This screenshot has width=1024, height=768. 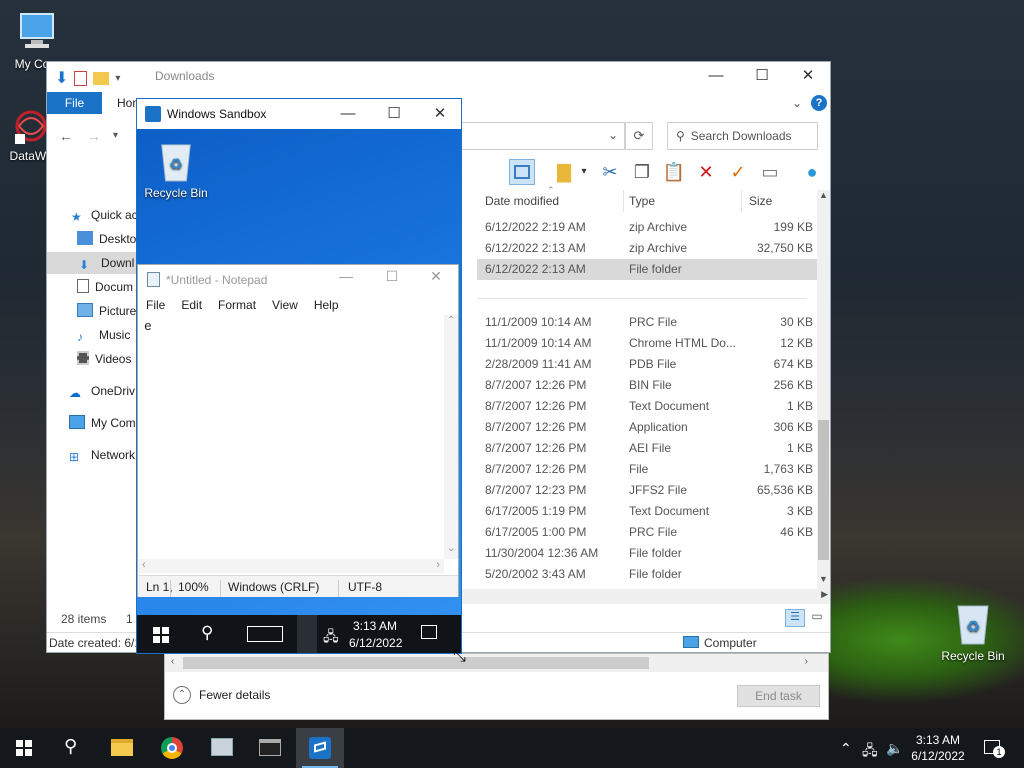 What do you see at coordinates (161, 635) in the screenshot?
I see `start-icon` at bounding box center [161, 635].